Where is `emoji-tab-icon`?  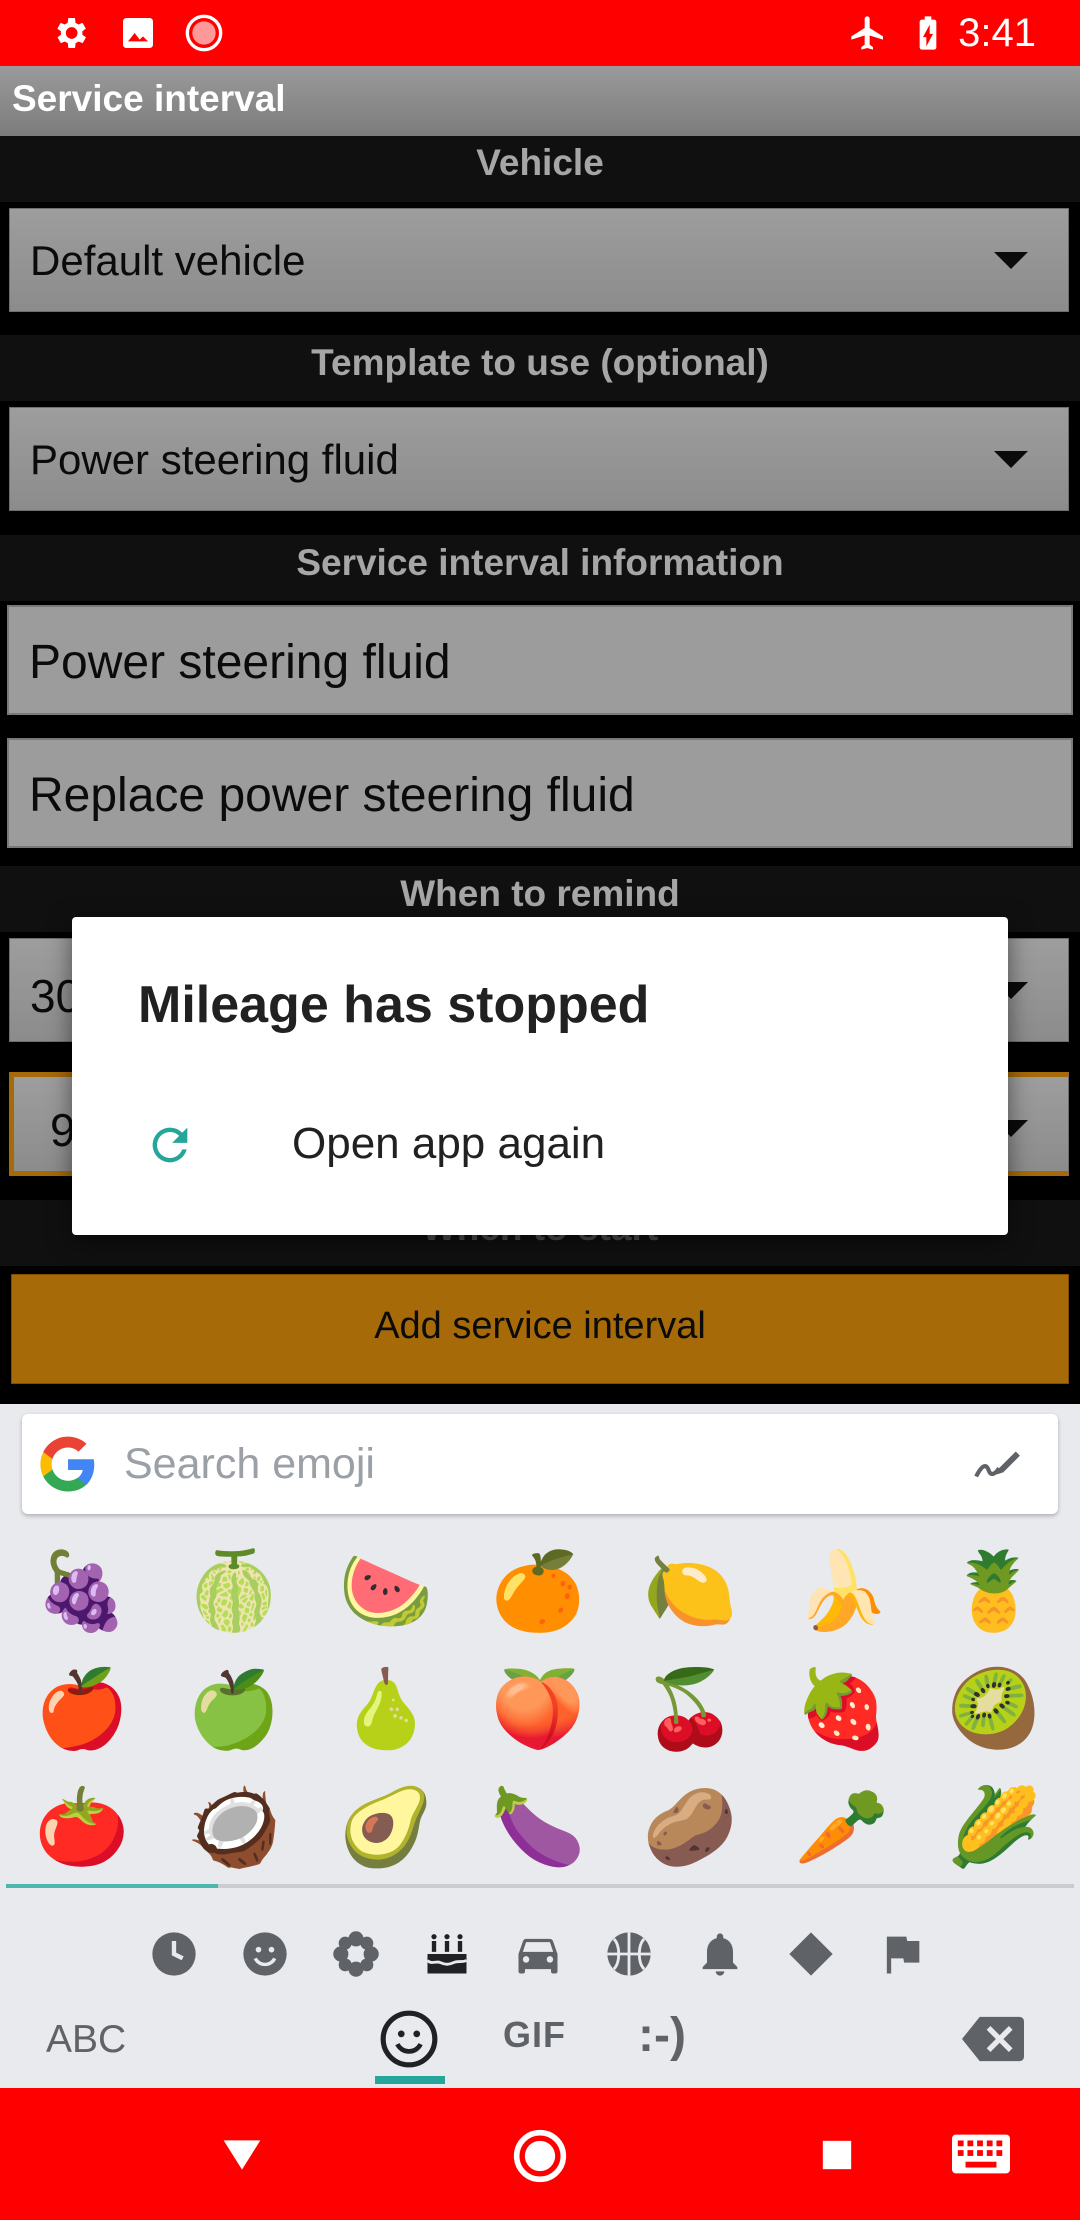
emoji-tab-icon is located at coordinates (409, 2039).